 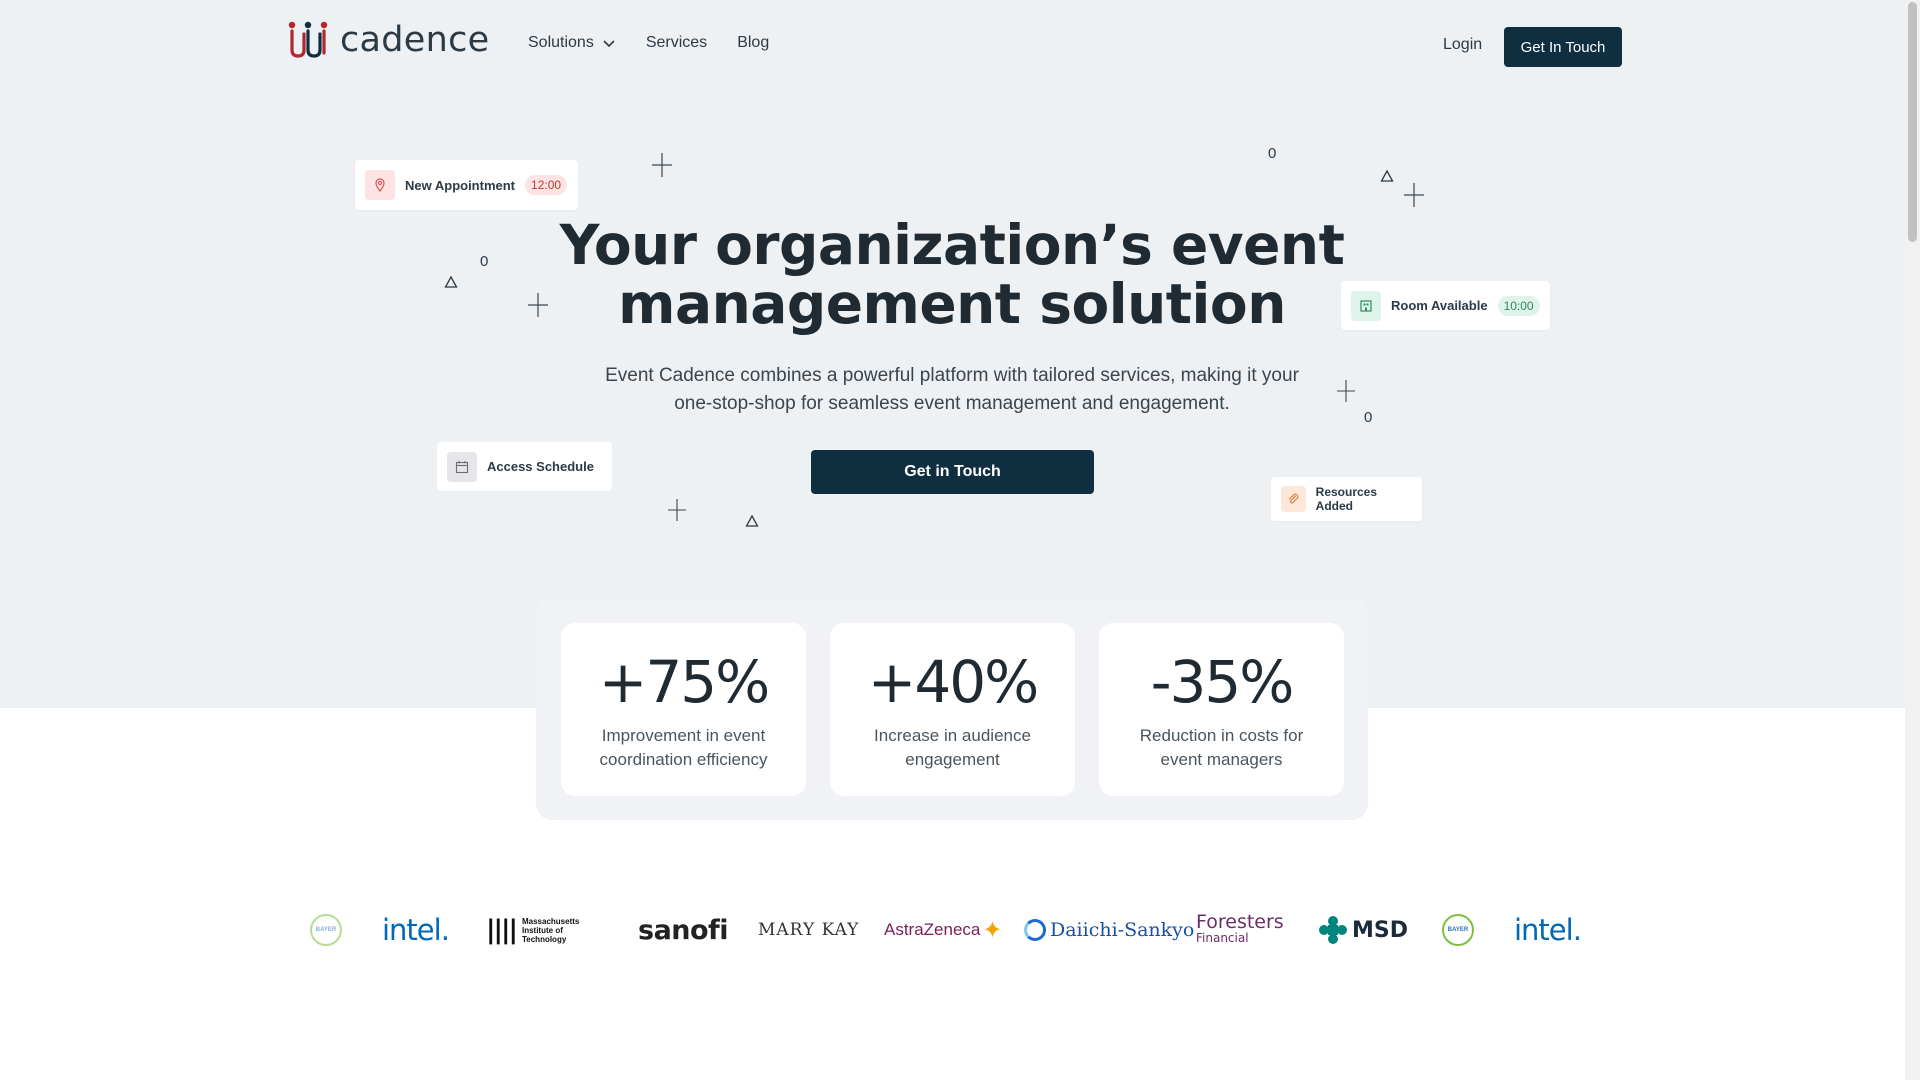 I want to click on mit-line: Technology, so click(x=544, y=939).